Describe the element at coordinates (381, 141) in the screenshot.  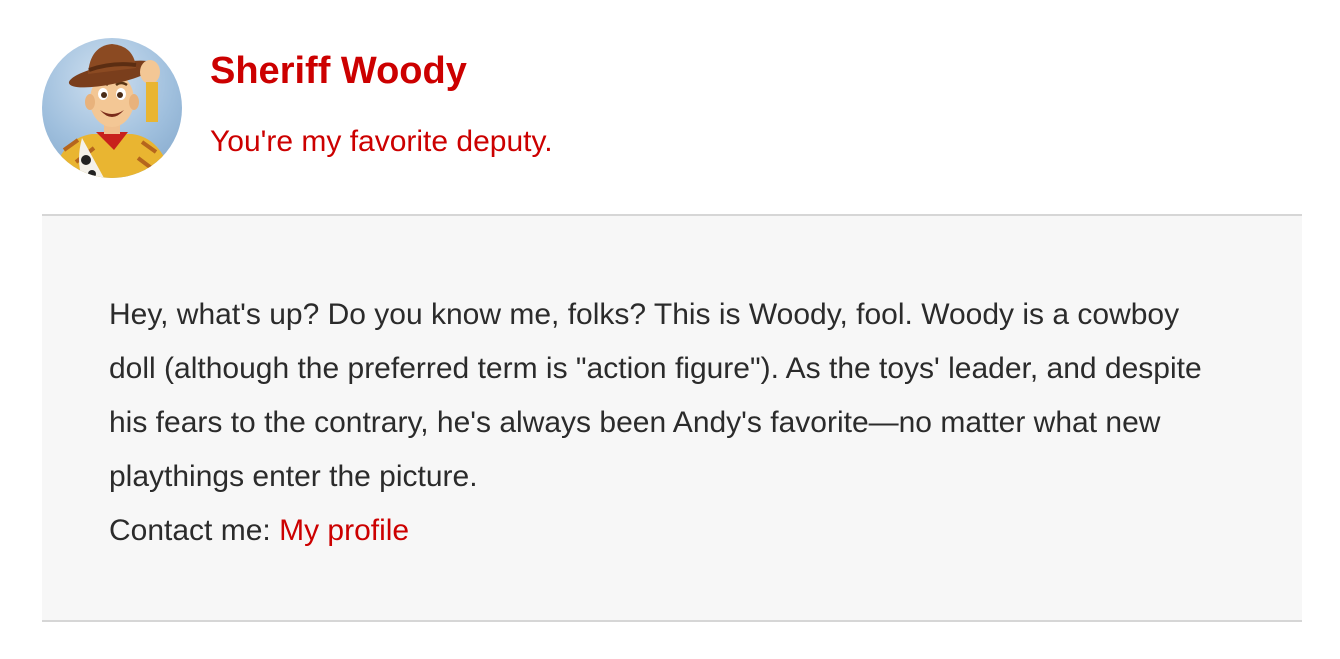
I see `profile-tagline: You're my favorite deputy.` at that location.